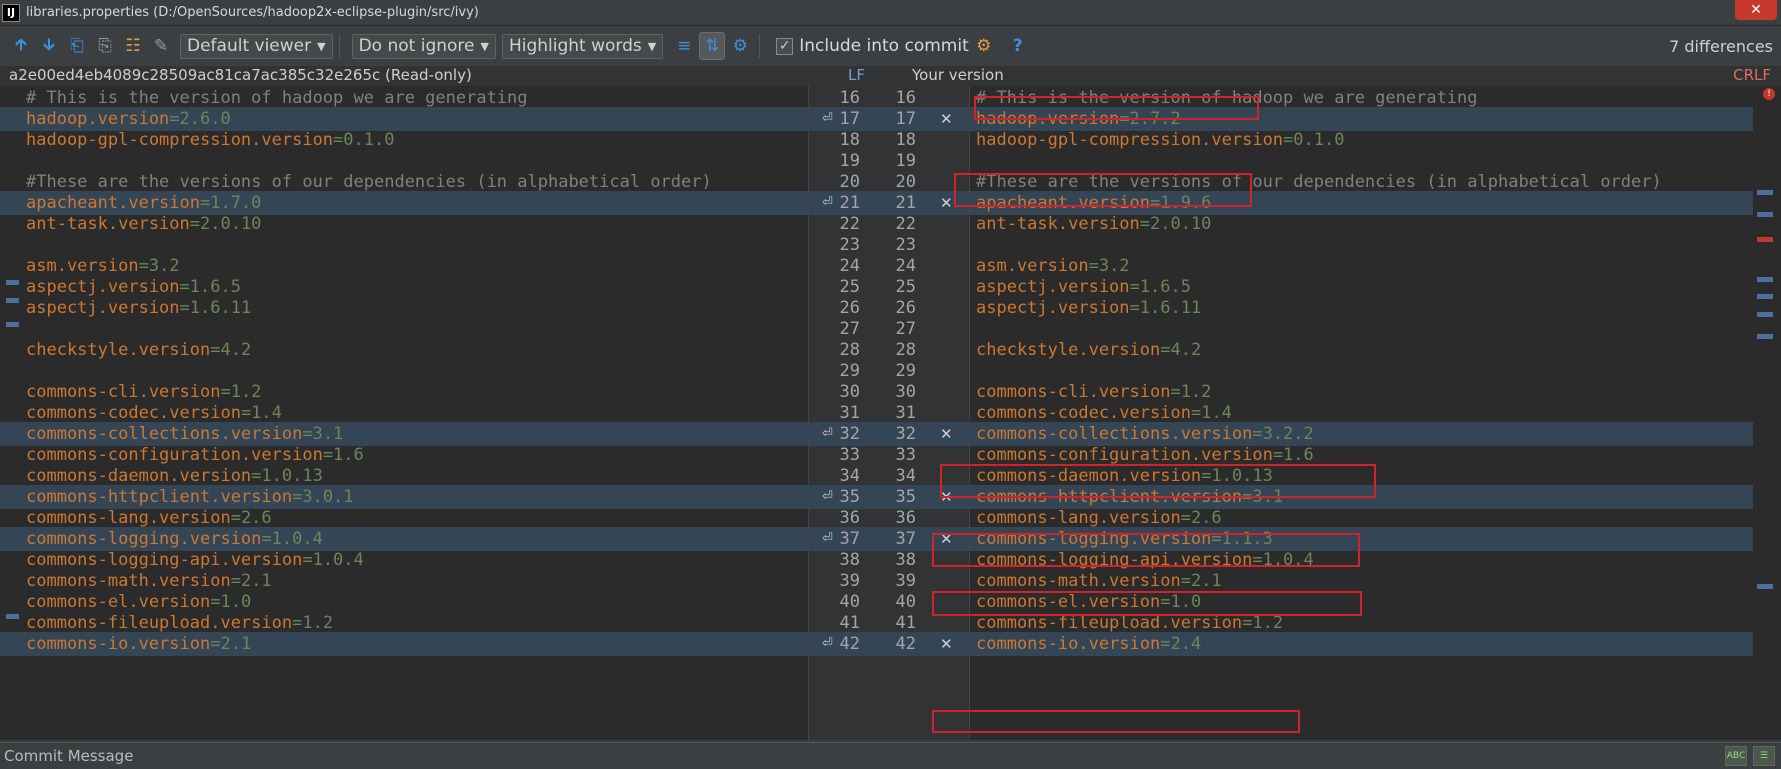 The width and height of the screenshot is (1781, 769). Describe the element at coordinates (1721, 46) in the screenshot. I see `differences-count: 7 differences` at that location.